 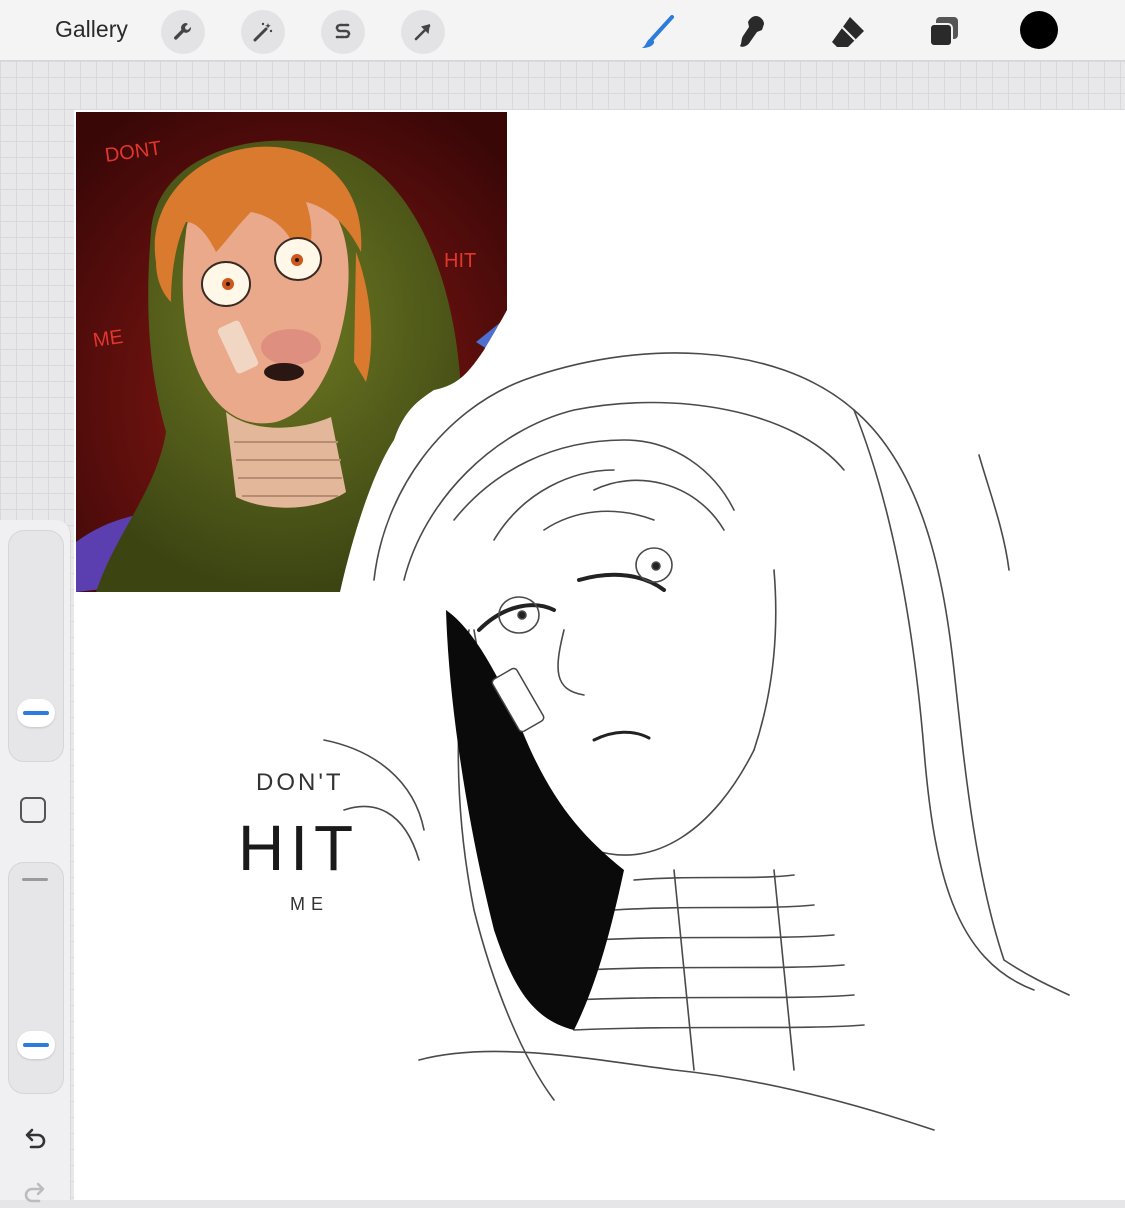 I want to click on transform-arrow-icon, so click(x=422, y=32).